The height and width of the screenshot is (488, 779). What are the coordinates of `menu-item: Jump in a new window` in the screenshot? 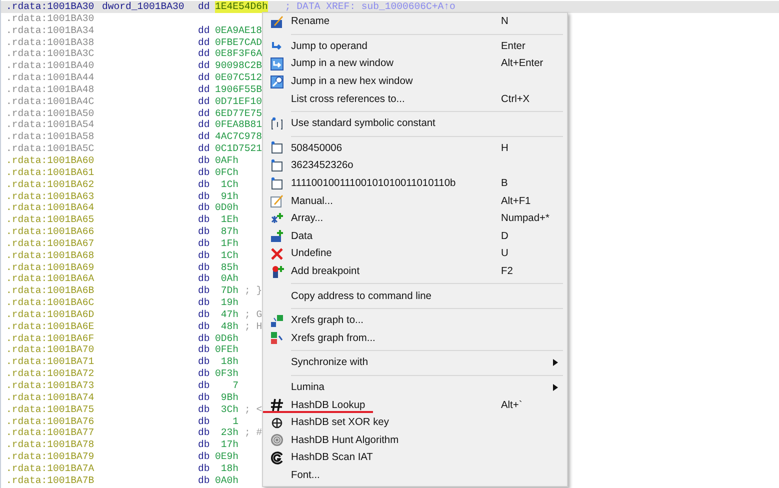 It's located at (396, 64).